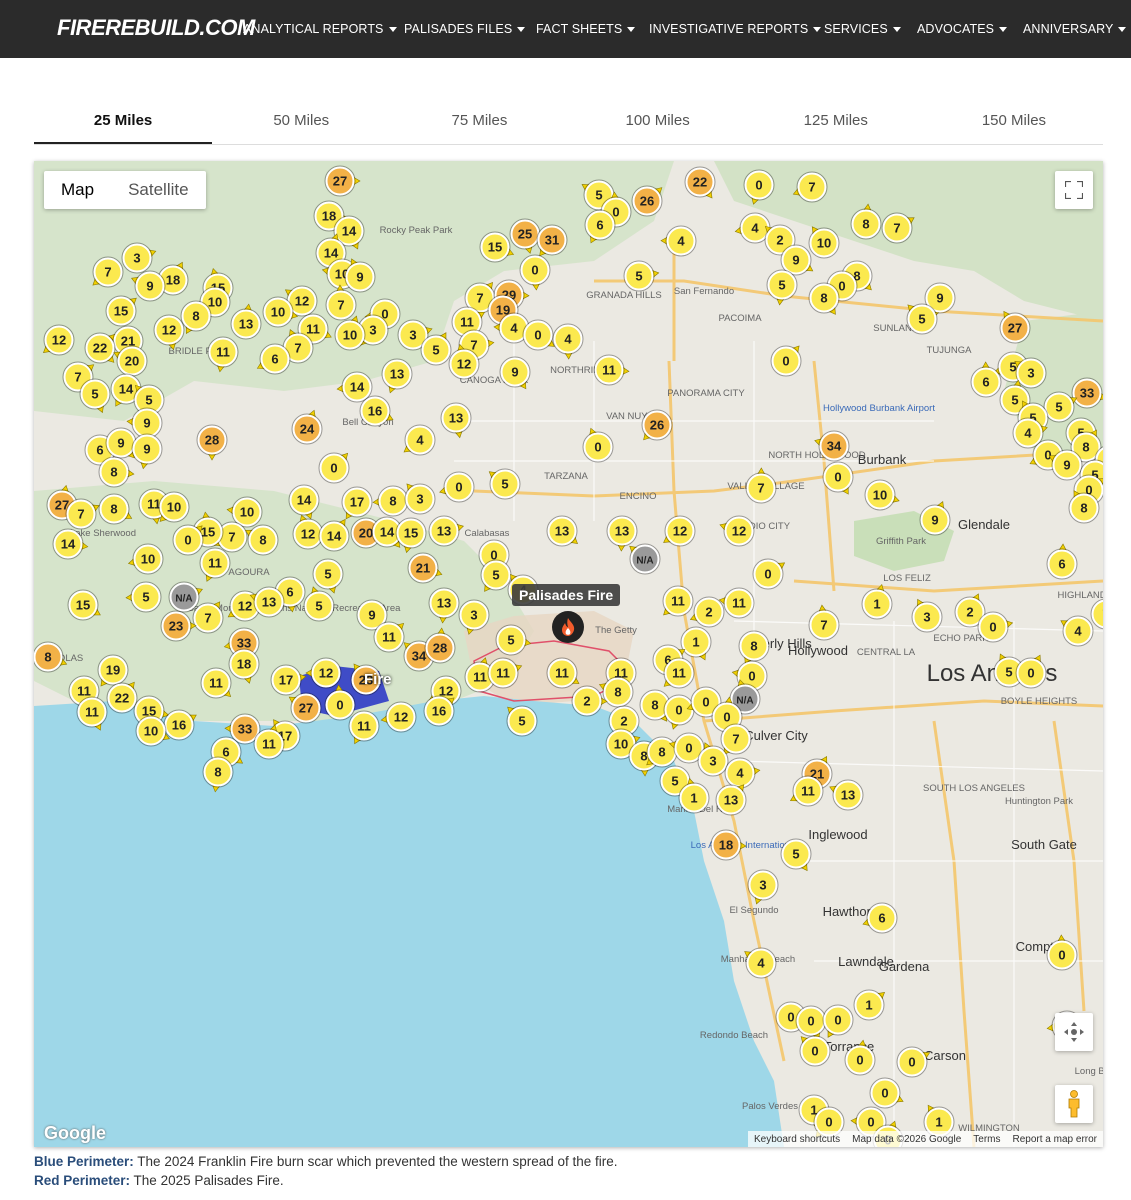 The height and width of the screenshot is (1200, 1131). What do you see at coordinates (1074, 1104) in the screenshot?
I see `street-view-pegman-button` at bounding box center [1074, 1104].